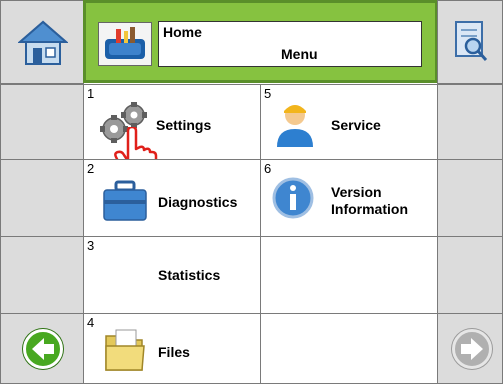 This screenshot has height=384, width=503. I want to click on title-box: Home Menu, so click(290, 44).